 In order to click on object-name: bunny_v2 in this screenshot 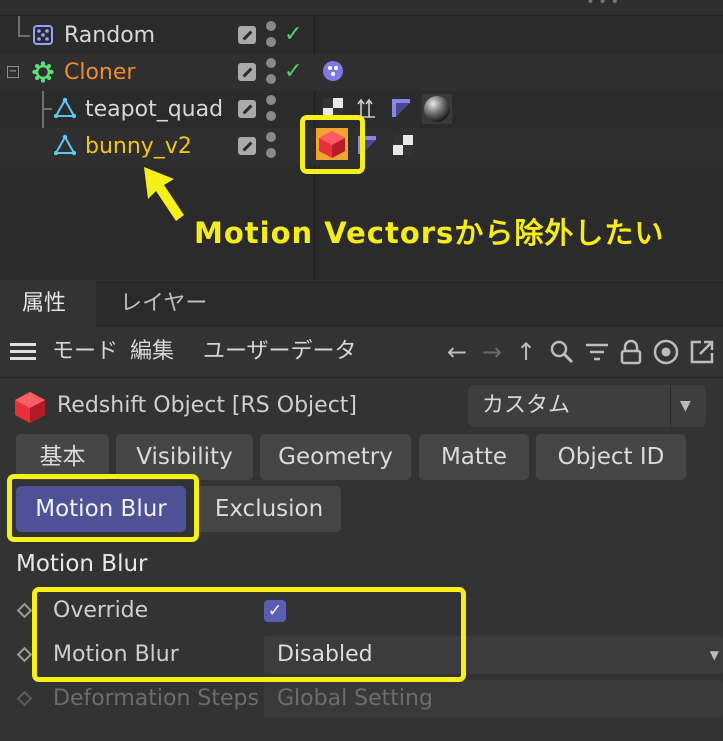, I will do `click(138, 146)`.